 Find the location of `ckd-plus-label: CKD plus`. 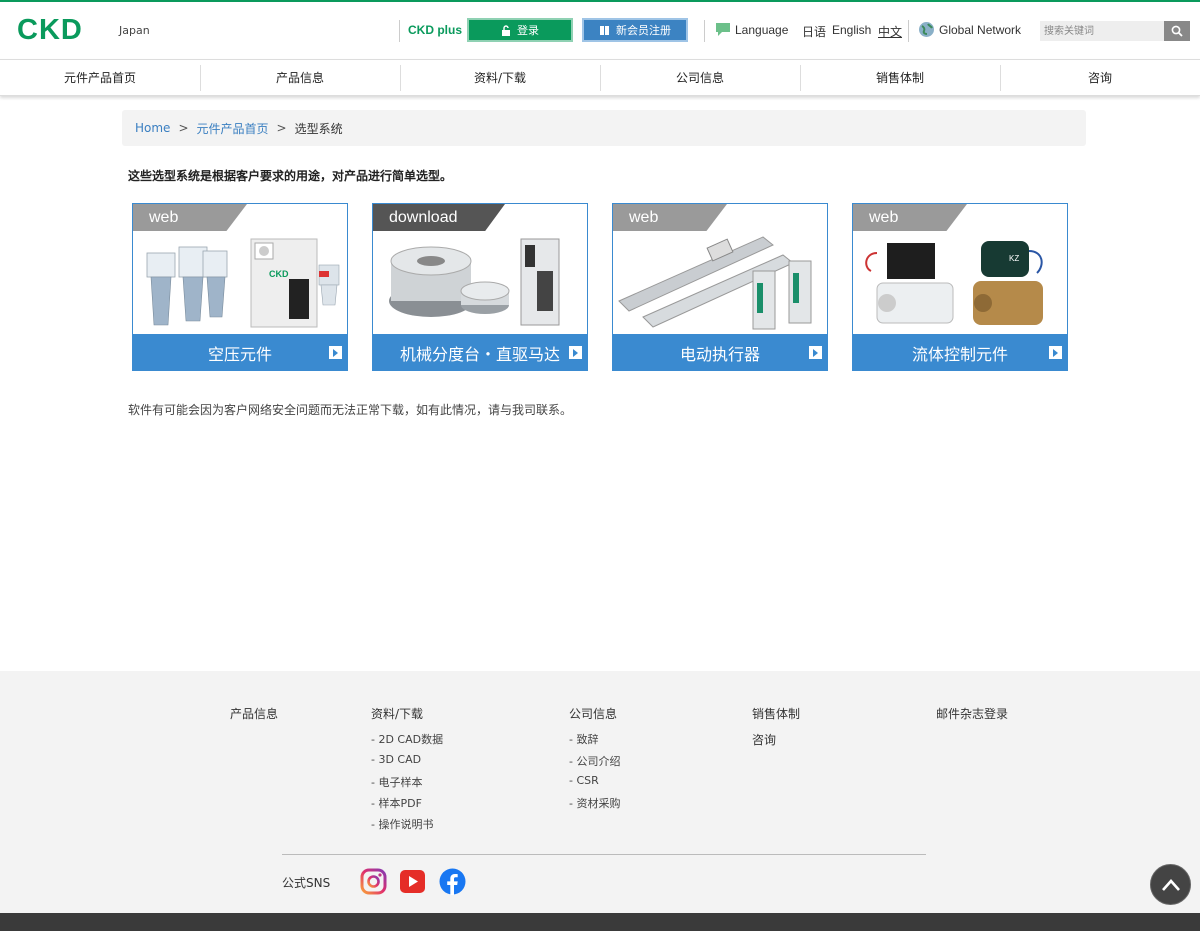

ckd-plus-label: CKD plus is located at coordinates (435, 30).